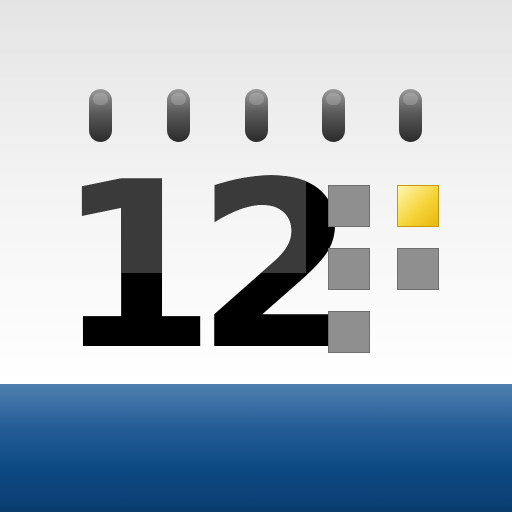  What do you see at coordinates (410, 115) in the screenshot?
I see `binding-ring-icon` at bounding box center [410, 115].